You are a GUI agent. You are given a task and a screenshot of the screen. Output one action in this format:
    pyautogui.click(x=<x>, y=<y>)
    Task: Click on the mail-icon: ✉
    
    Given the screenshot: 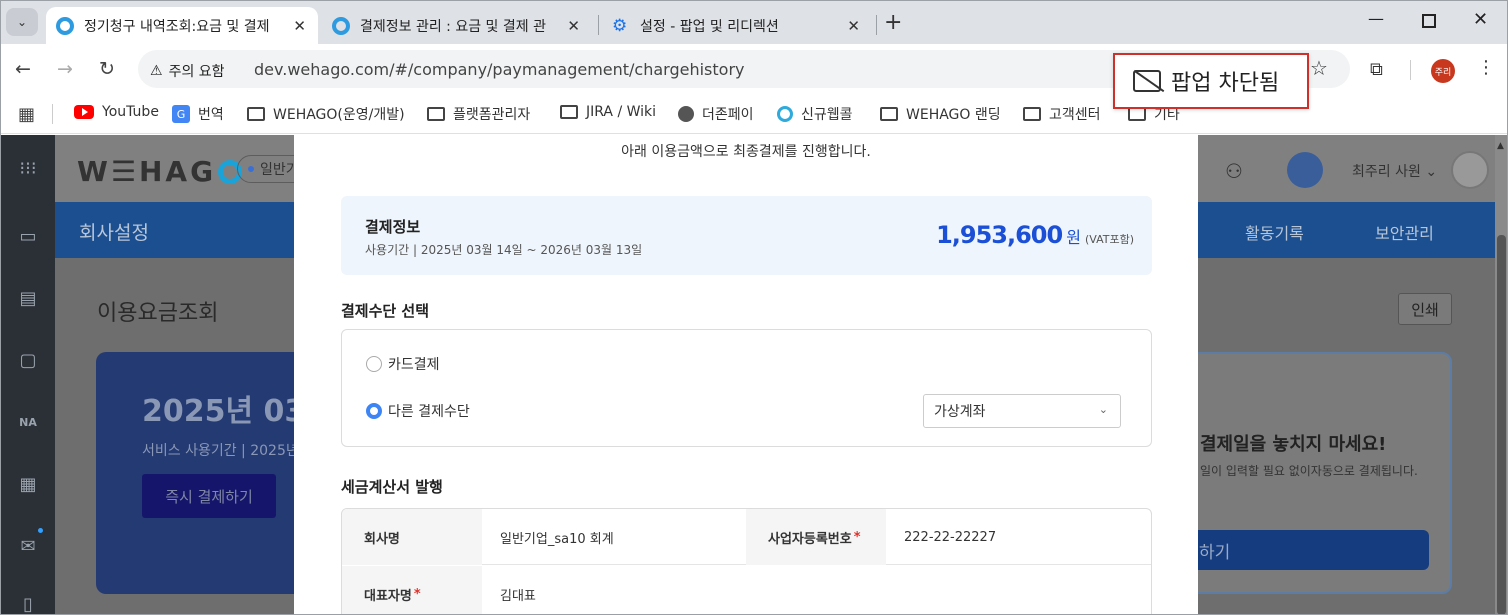 What is the action you would take?
    pyautogui.click(x=28, y=546)
    